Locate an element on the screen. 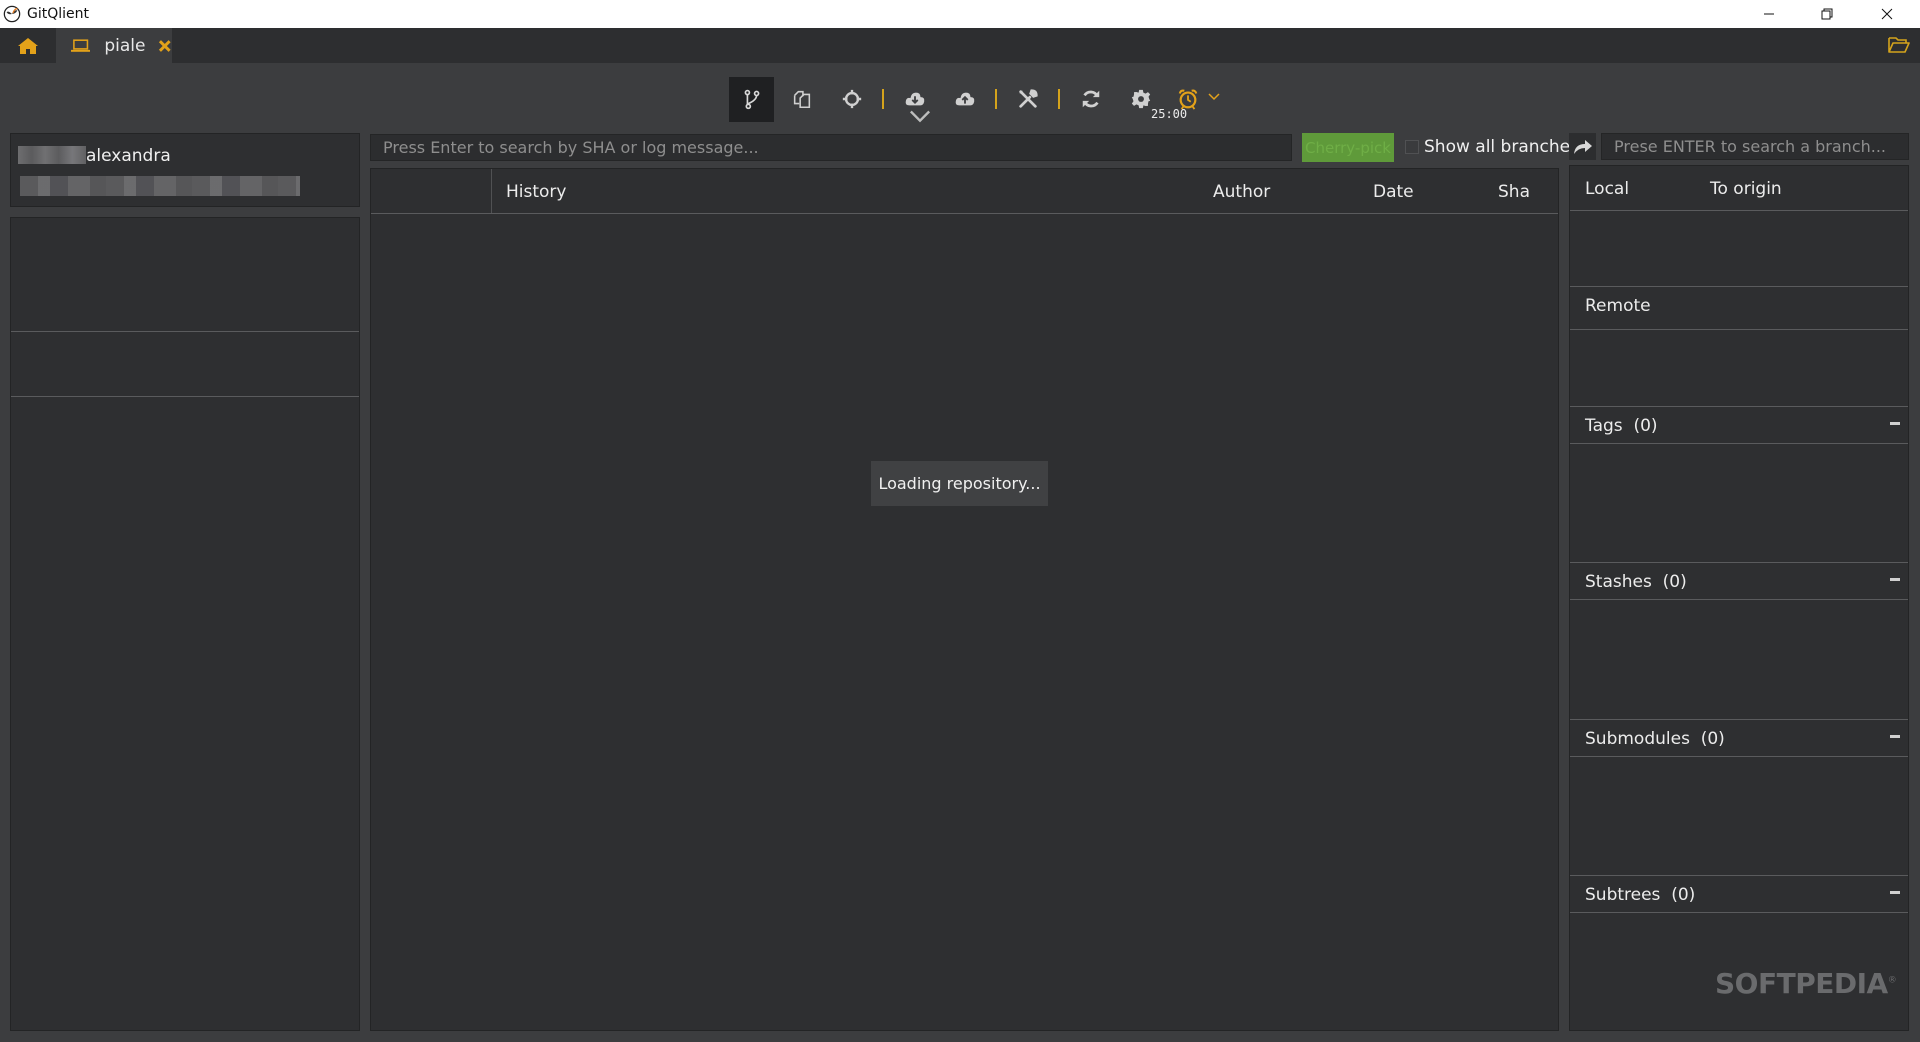 This screenshot has width=1920, height=1042. main-toolbar is located at coordinates (974, 99).